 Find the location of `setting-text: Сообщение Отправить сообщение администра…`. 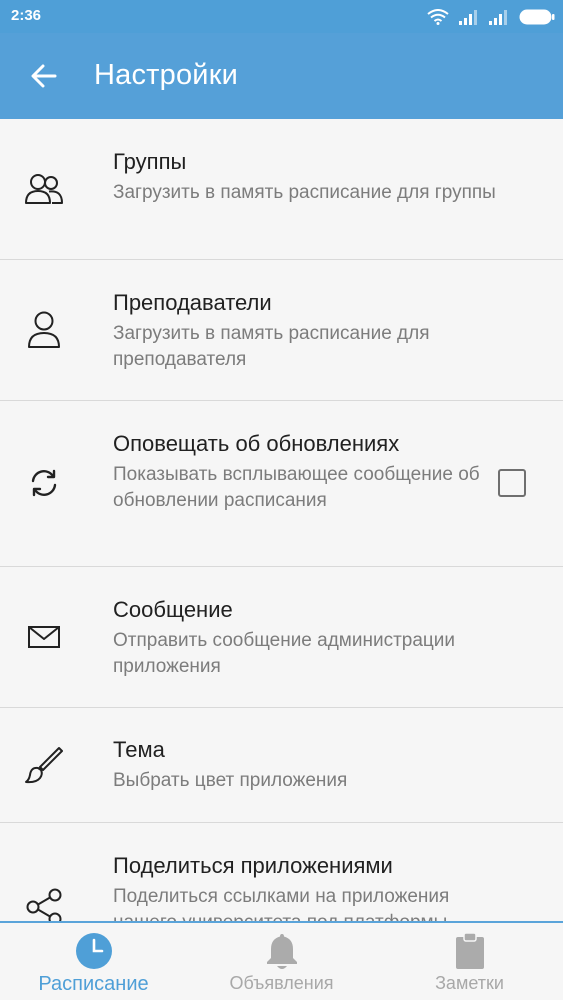

setting-text: Сообщение Отправить сообщение администра… is located at coordinates (313, 638).